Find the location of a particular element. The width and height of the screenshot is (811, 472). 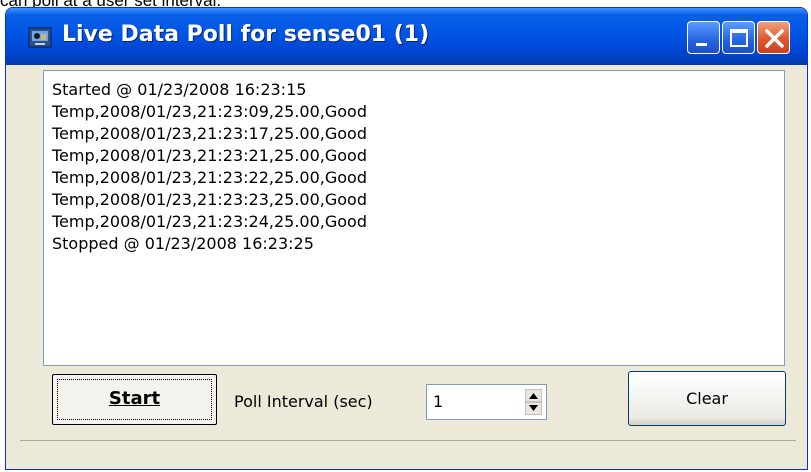

window-title: Live Data Poll for sense01 (1) is located at coordinates (246, 34).